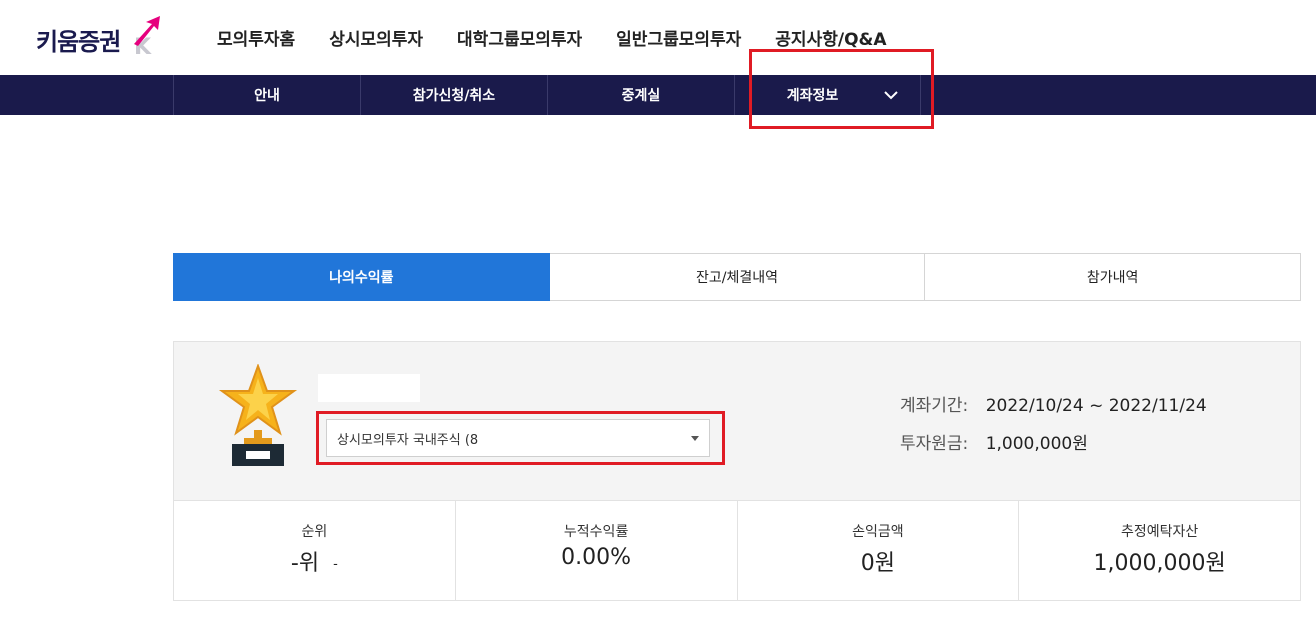 Image resolution: width=1316 pixels, height=624 pixels. I want to click on nav-mock-home: 모의투자홈, so click(256, 37).